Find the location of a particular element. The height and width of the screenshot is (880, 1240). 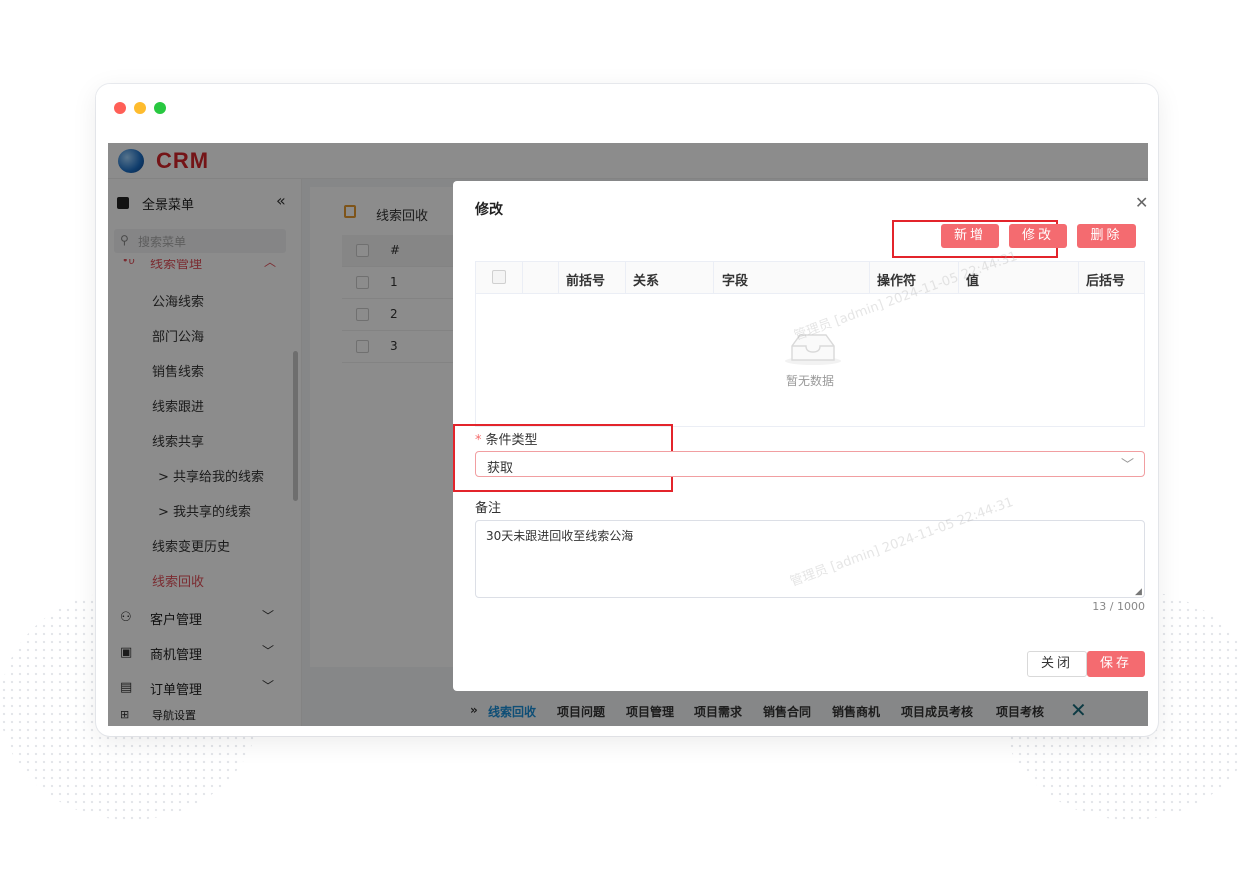

grid-header-row: 前括号 关系 字段 操作符 值 后括号 is located at coordinates (810, 278).